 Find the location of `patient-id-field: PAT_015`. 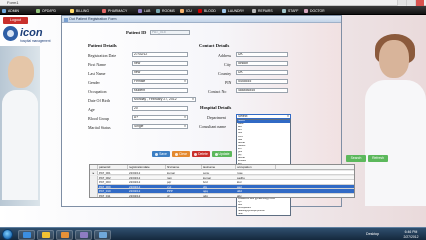

patient-id-field: PAT_015 is located at coordinates (170, 32).